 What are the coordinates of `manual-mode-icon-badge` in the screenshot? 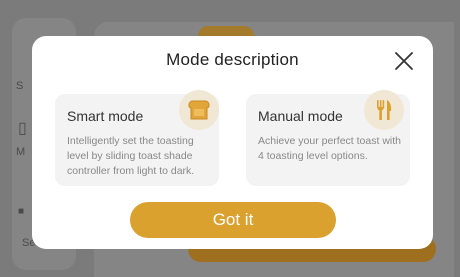 It's located at (384, 110).